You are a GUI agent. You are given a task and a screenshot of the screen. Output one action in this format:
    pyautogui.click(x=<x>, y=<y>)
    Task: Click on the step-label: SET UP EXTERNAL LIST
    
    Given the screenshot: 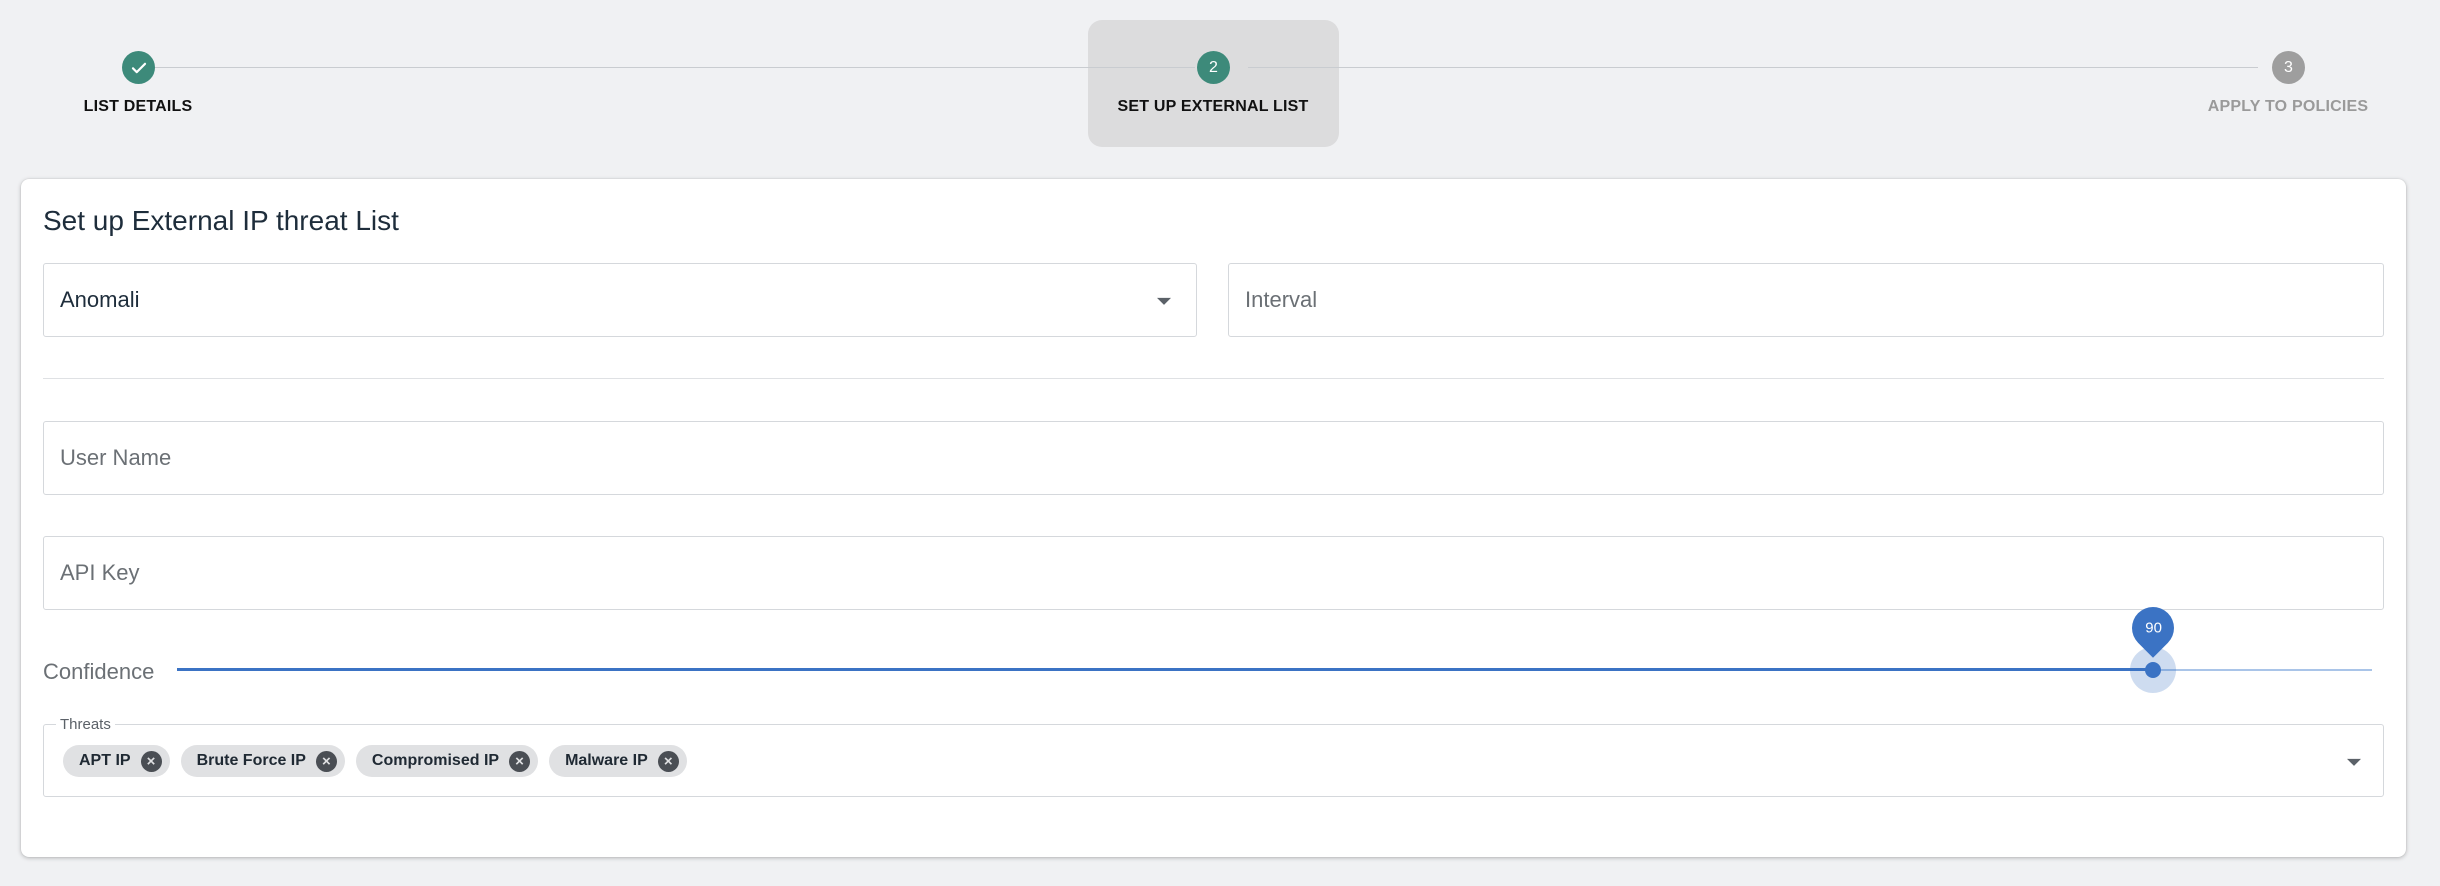 What is the action you would take?
    pyautogui.click(x=1213, y=106)
    